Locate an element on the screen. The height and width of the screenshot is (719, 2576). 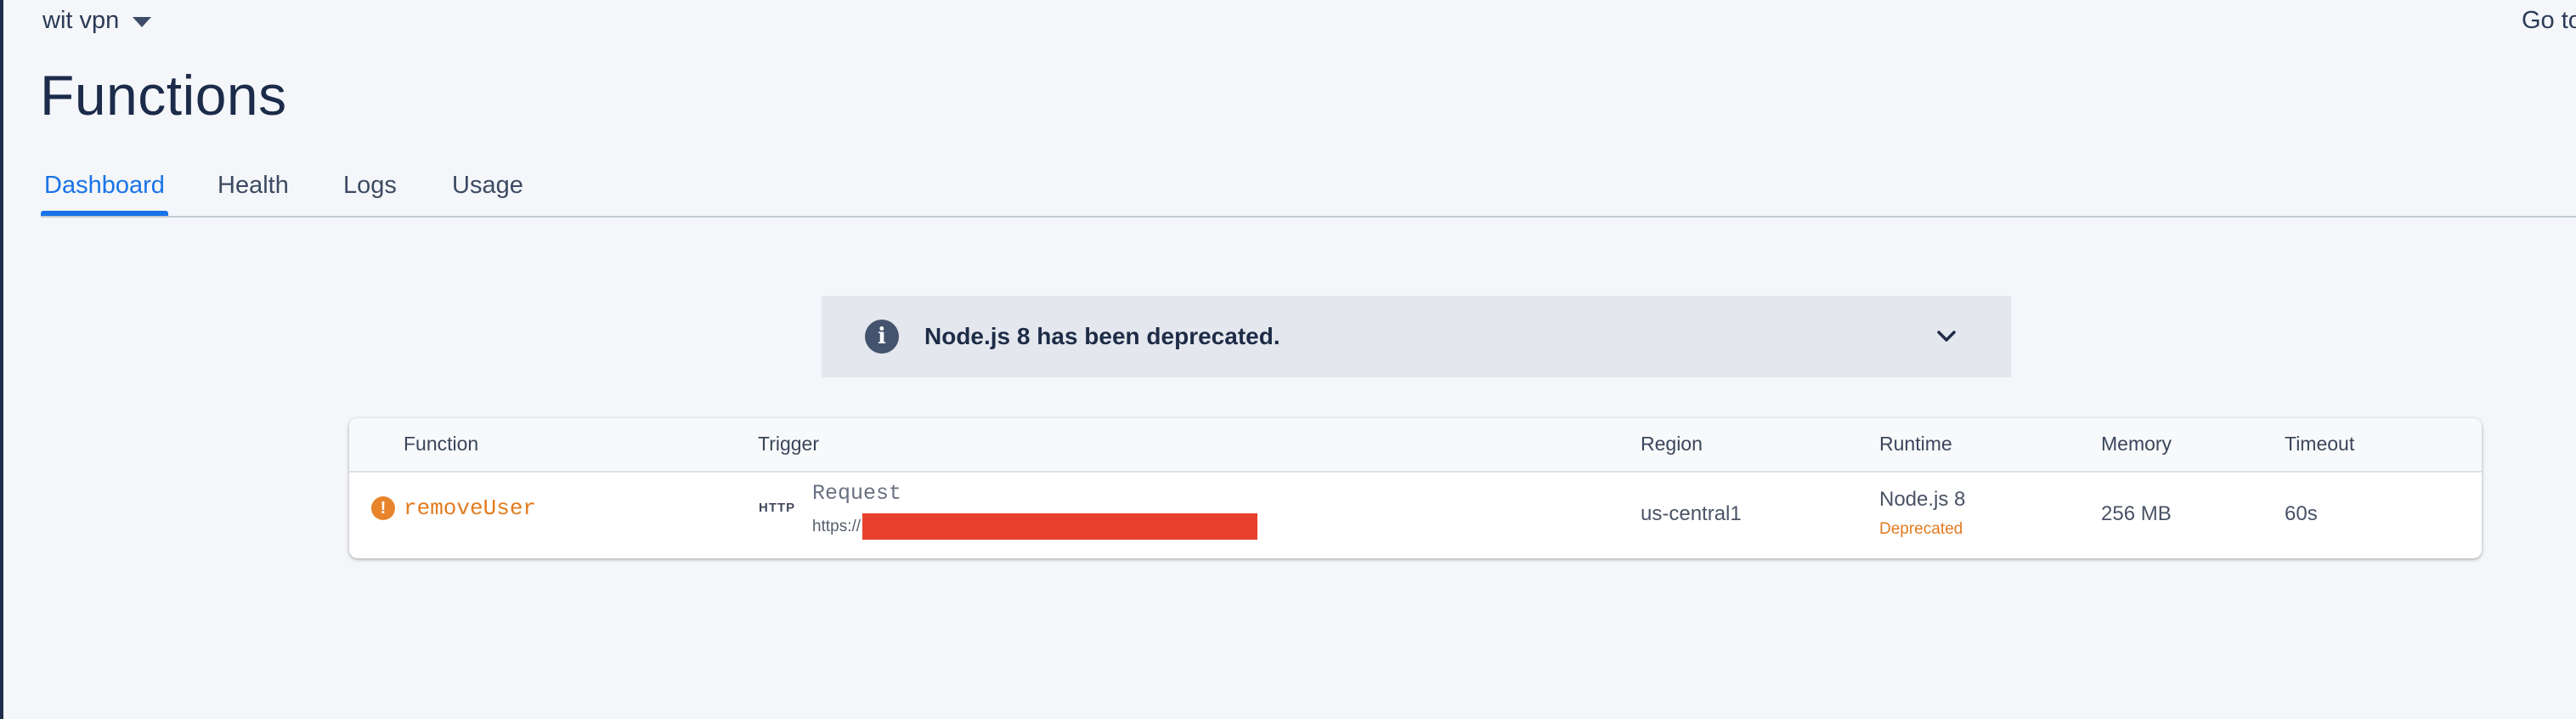
column-header-function: Function is located at coordinates (442, 444).